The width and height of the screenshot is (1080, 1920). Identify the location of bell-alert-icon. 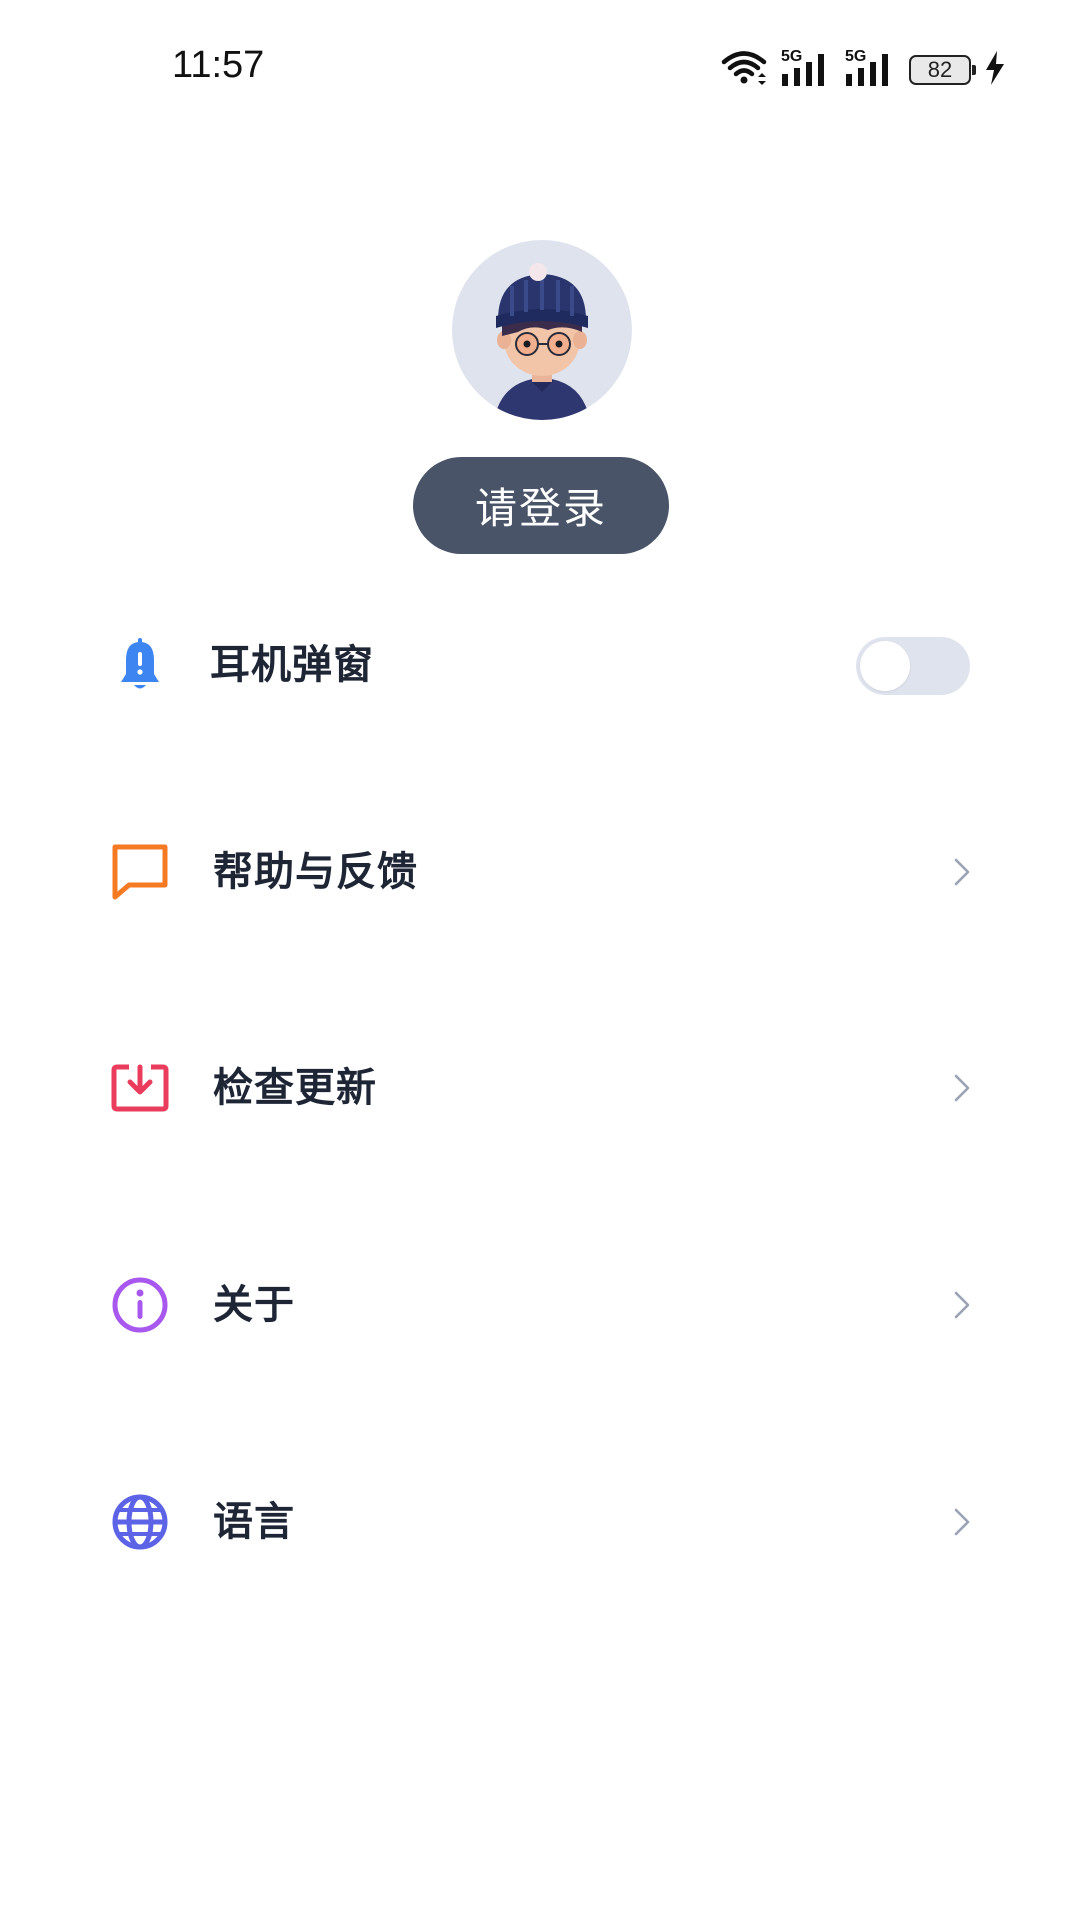
(140, 665).